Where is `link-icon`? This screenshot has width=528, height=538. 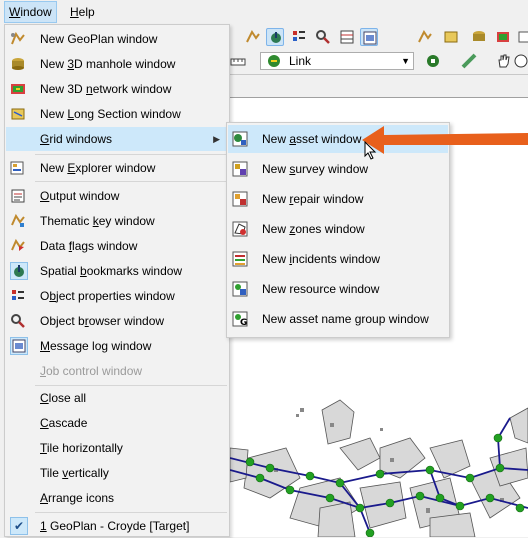 link-icon is located at coordinates (274, 61).